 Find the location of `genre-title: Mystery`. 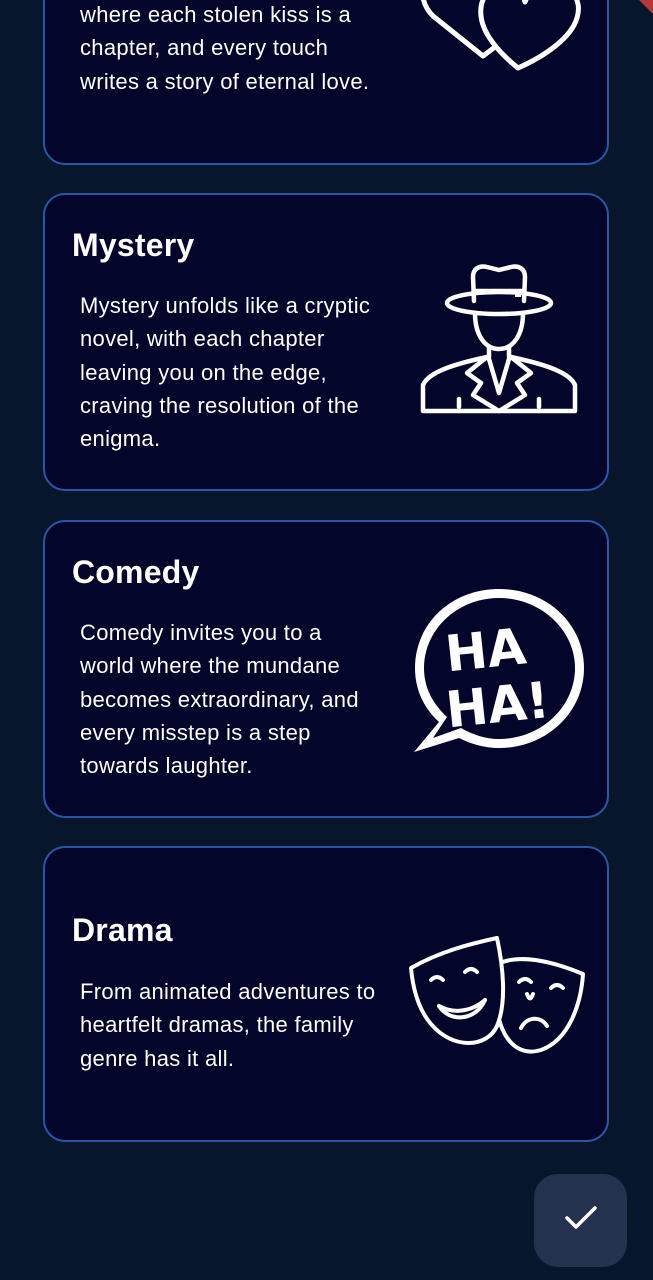

genre-title: Mystery is located at coordinates (133, 245).